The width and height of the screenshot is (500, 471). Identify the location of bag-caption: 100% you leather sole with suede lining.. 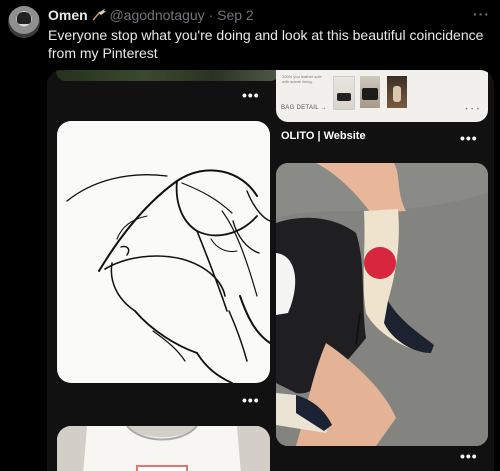
(302, 79).